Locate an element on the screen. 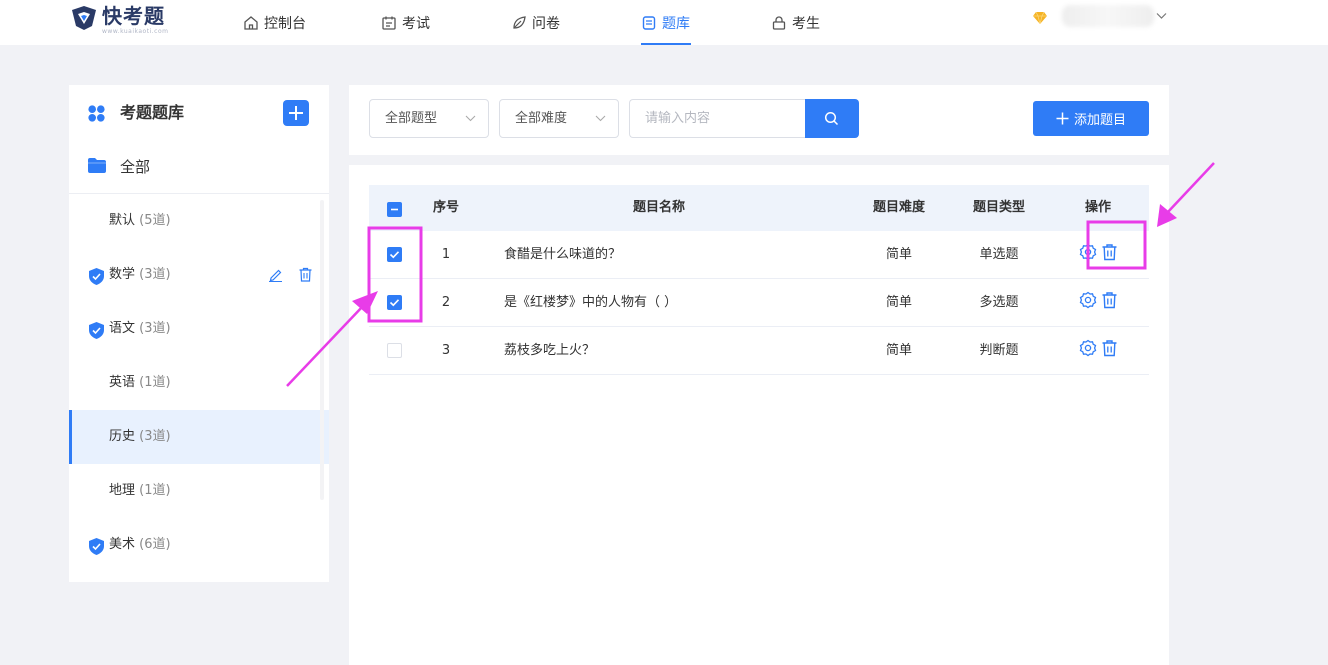 This screenshot has height=665, width=1328. category-item-chinese: 语文 (3道) is located at coordinates (199, 329).